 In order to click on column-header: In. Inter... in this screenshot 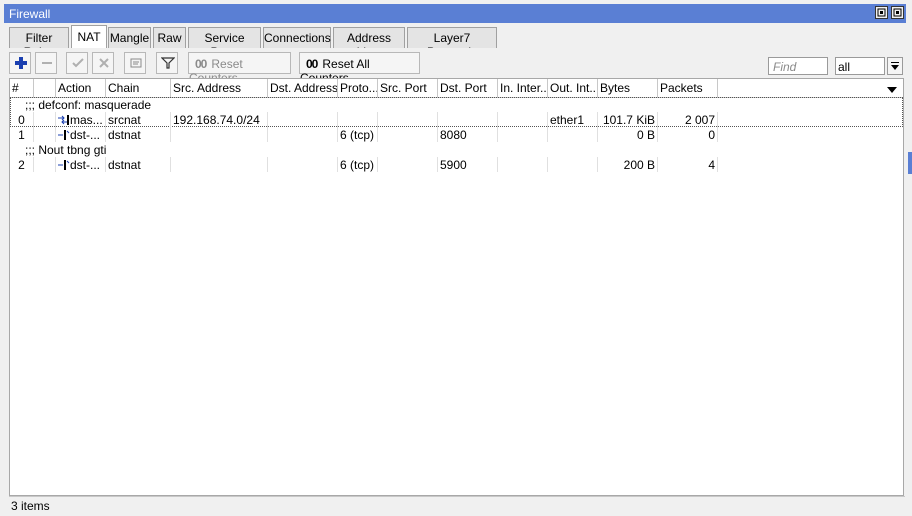, I will do `click(523, 88)`.